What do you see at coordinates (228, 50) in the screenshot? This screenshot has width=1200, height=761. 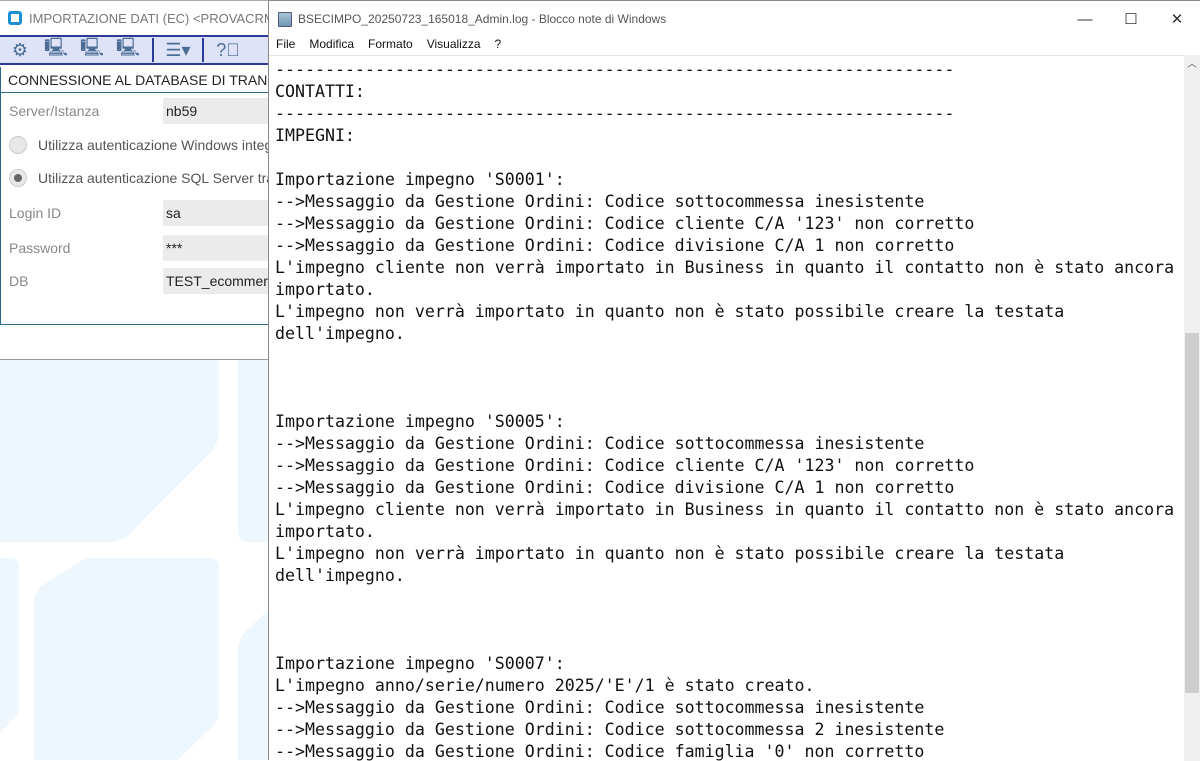 I see `help-icon: ?⃝` at bounding box center [228, 50].